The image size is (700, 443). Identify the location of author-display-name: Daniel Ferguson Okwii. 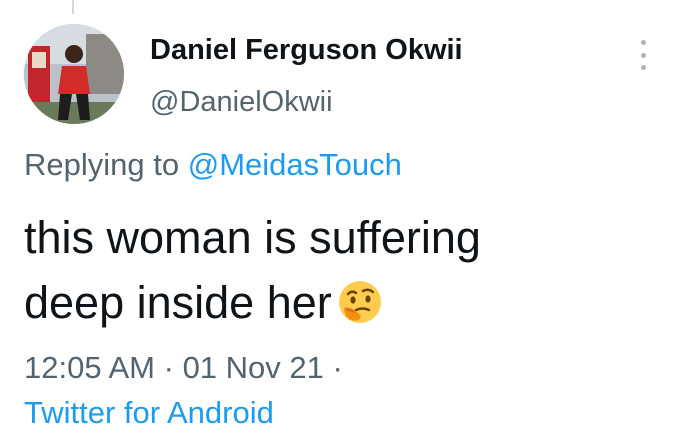
(306, 50).